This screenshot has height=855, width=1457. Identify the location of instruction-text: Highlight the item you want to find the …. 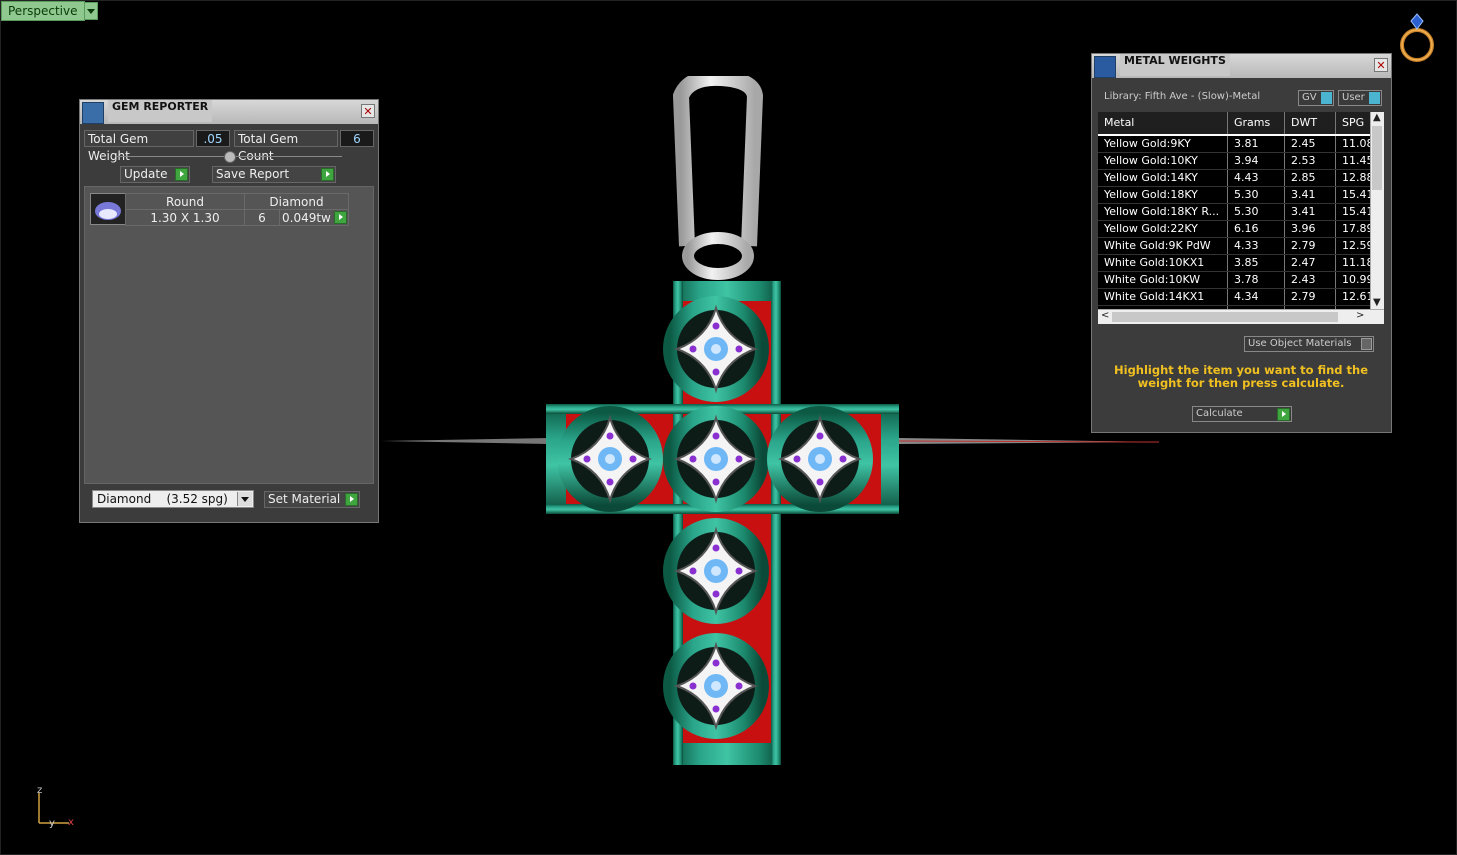
(1241, 376).